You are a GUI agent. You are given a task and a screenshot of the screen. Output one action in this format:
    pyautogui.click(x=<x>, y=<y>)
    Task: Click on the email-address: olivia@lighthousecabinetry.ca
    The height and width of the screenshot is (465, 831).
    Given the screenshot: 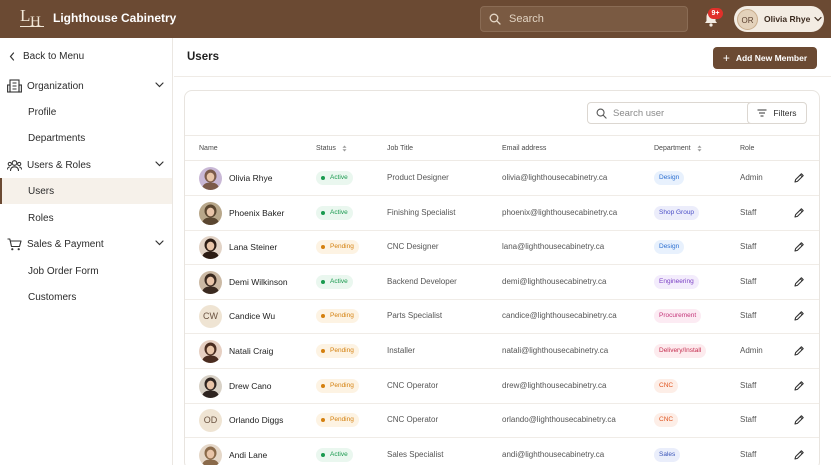 What is the action you would take?
    pyautogui.click(x=555, y=177)
    